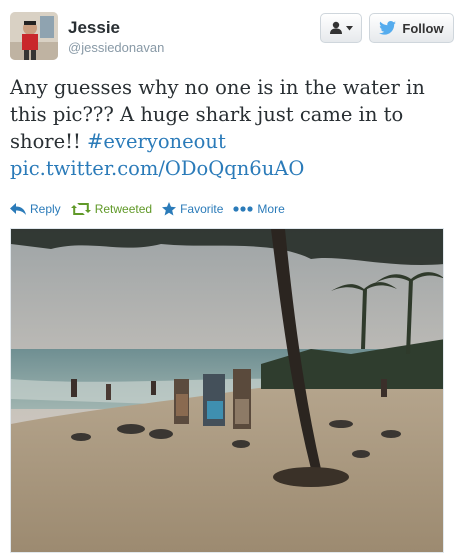 Image resolution: width=454 pixels, height=560 pixels. Describe the element at coordinates (116, 28) in the screenshot. I see `user-fullname: Jessie` at that location.